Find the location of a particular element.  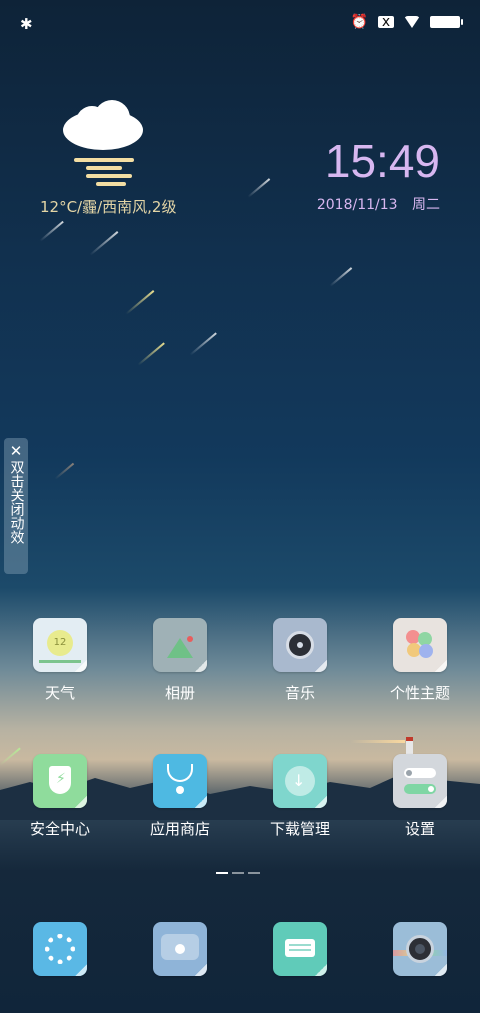

dock-messages is located at coordinates (300, 949).